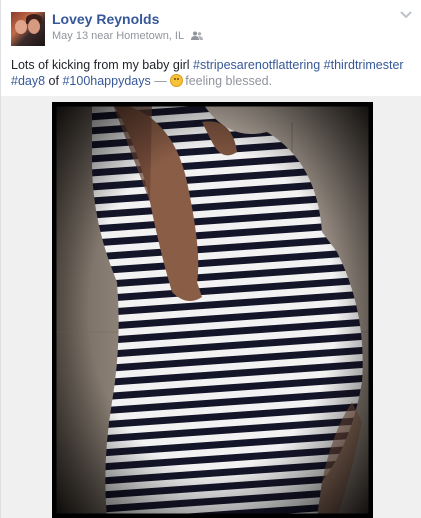  Describe the element at coordinates (160, 81) in the screenshot. I see `dash: —` at that location.